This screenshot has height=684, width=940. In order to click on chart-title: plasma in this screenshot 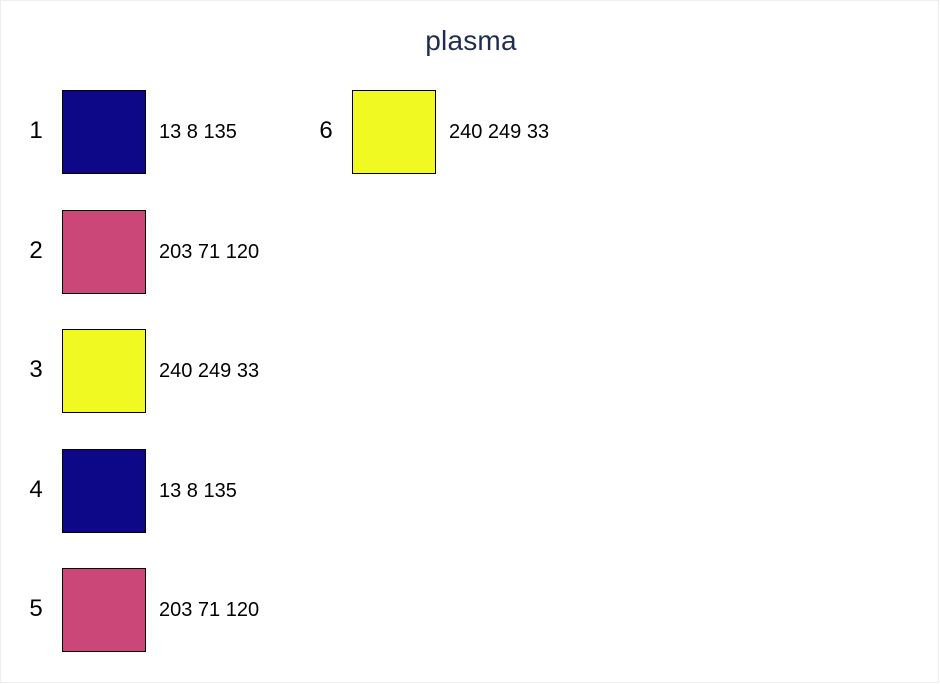, I will do `click(471, 40)`.